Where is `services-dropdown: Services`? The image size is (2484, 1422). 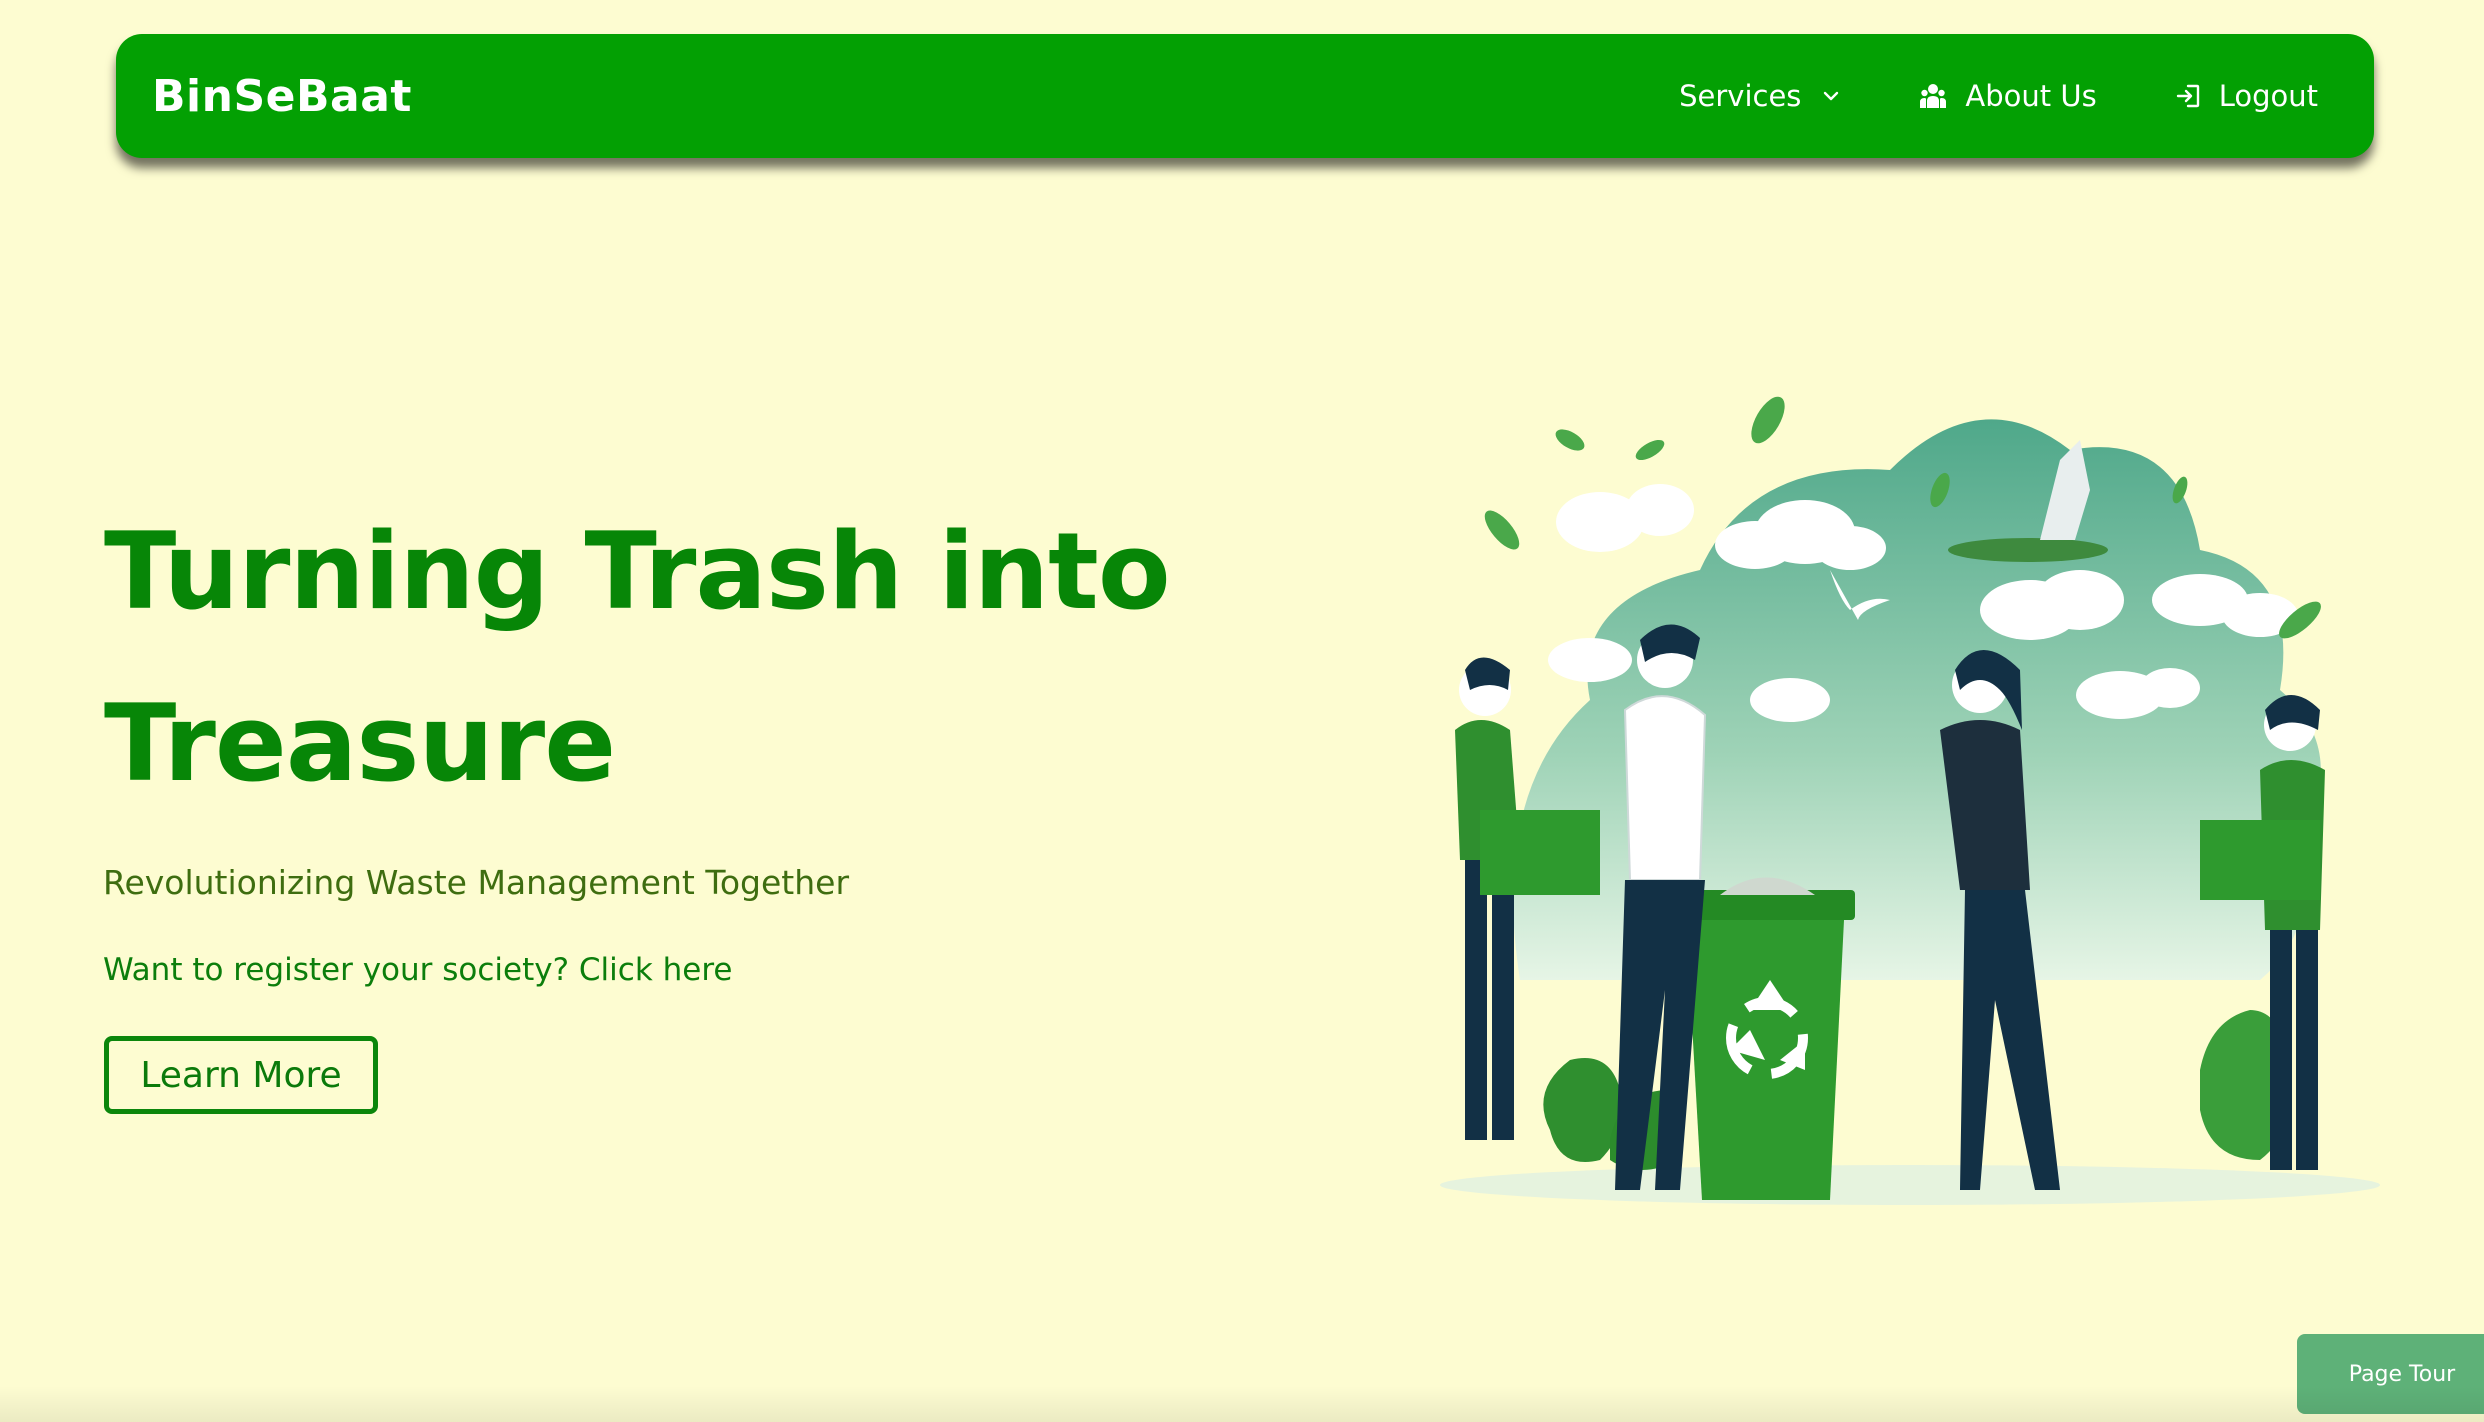 services-dropdown: Services is located at coordinates (1759, 96).